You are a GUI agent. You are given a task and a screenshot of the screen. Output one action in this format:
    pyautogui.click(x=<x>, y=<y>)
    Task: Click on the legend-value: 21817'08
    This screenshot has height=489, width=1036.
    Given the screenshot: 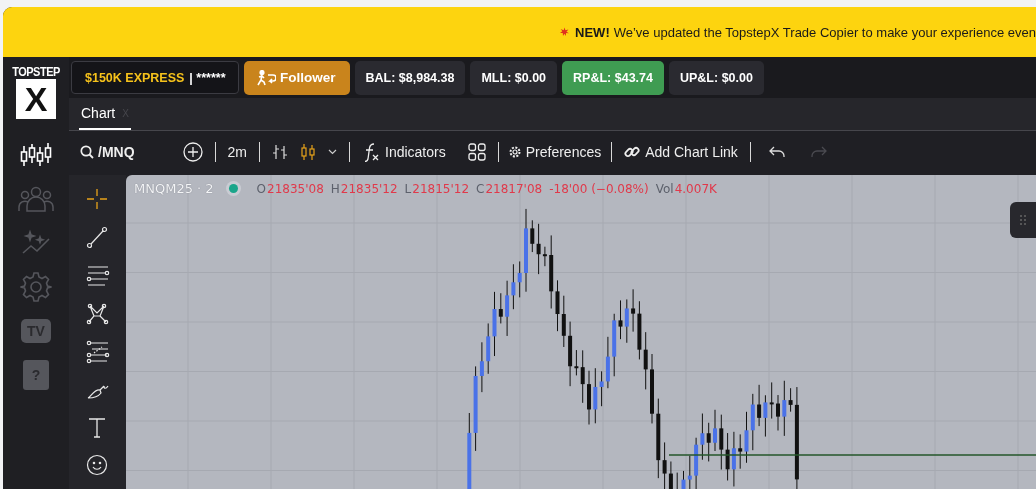 What is the action you would take?
    pyautogui.click(x=514, y=188)
    